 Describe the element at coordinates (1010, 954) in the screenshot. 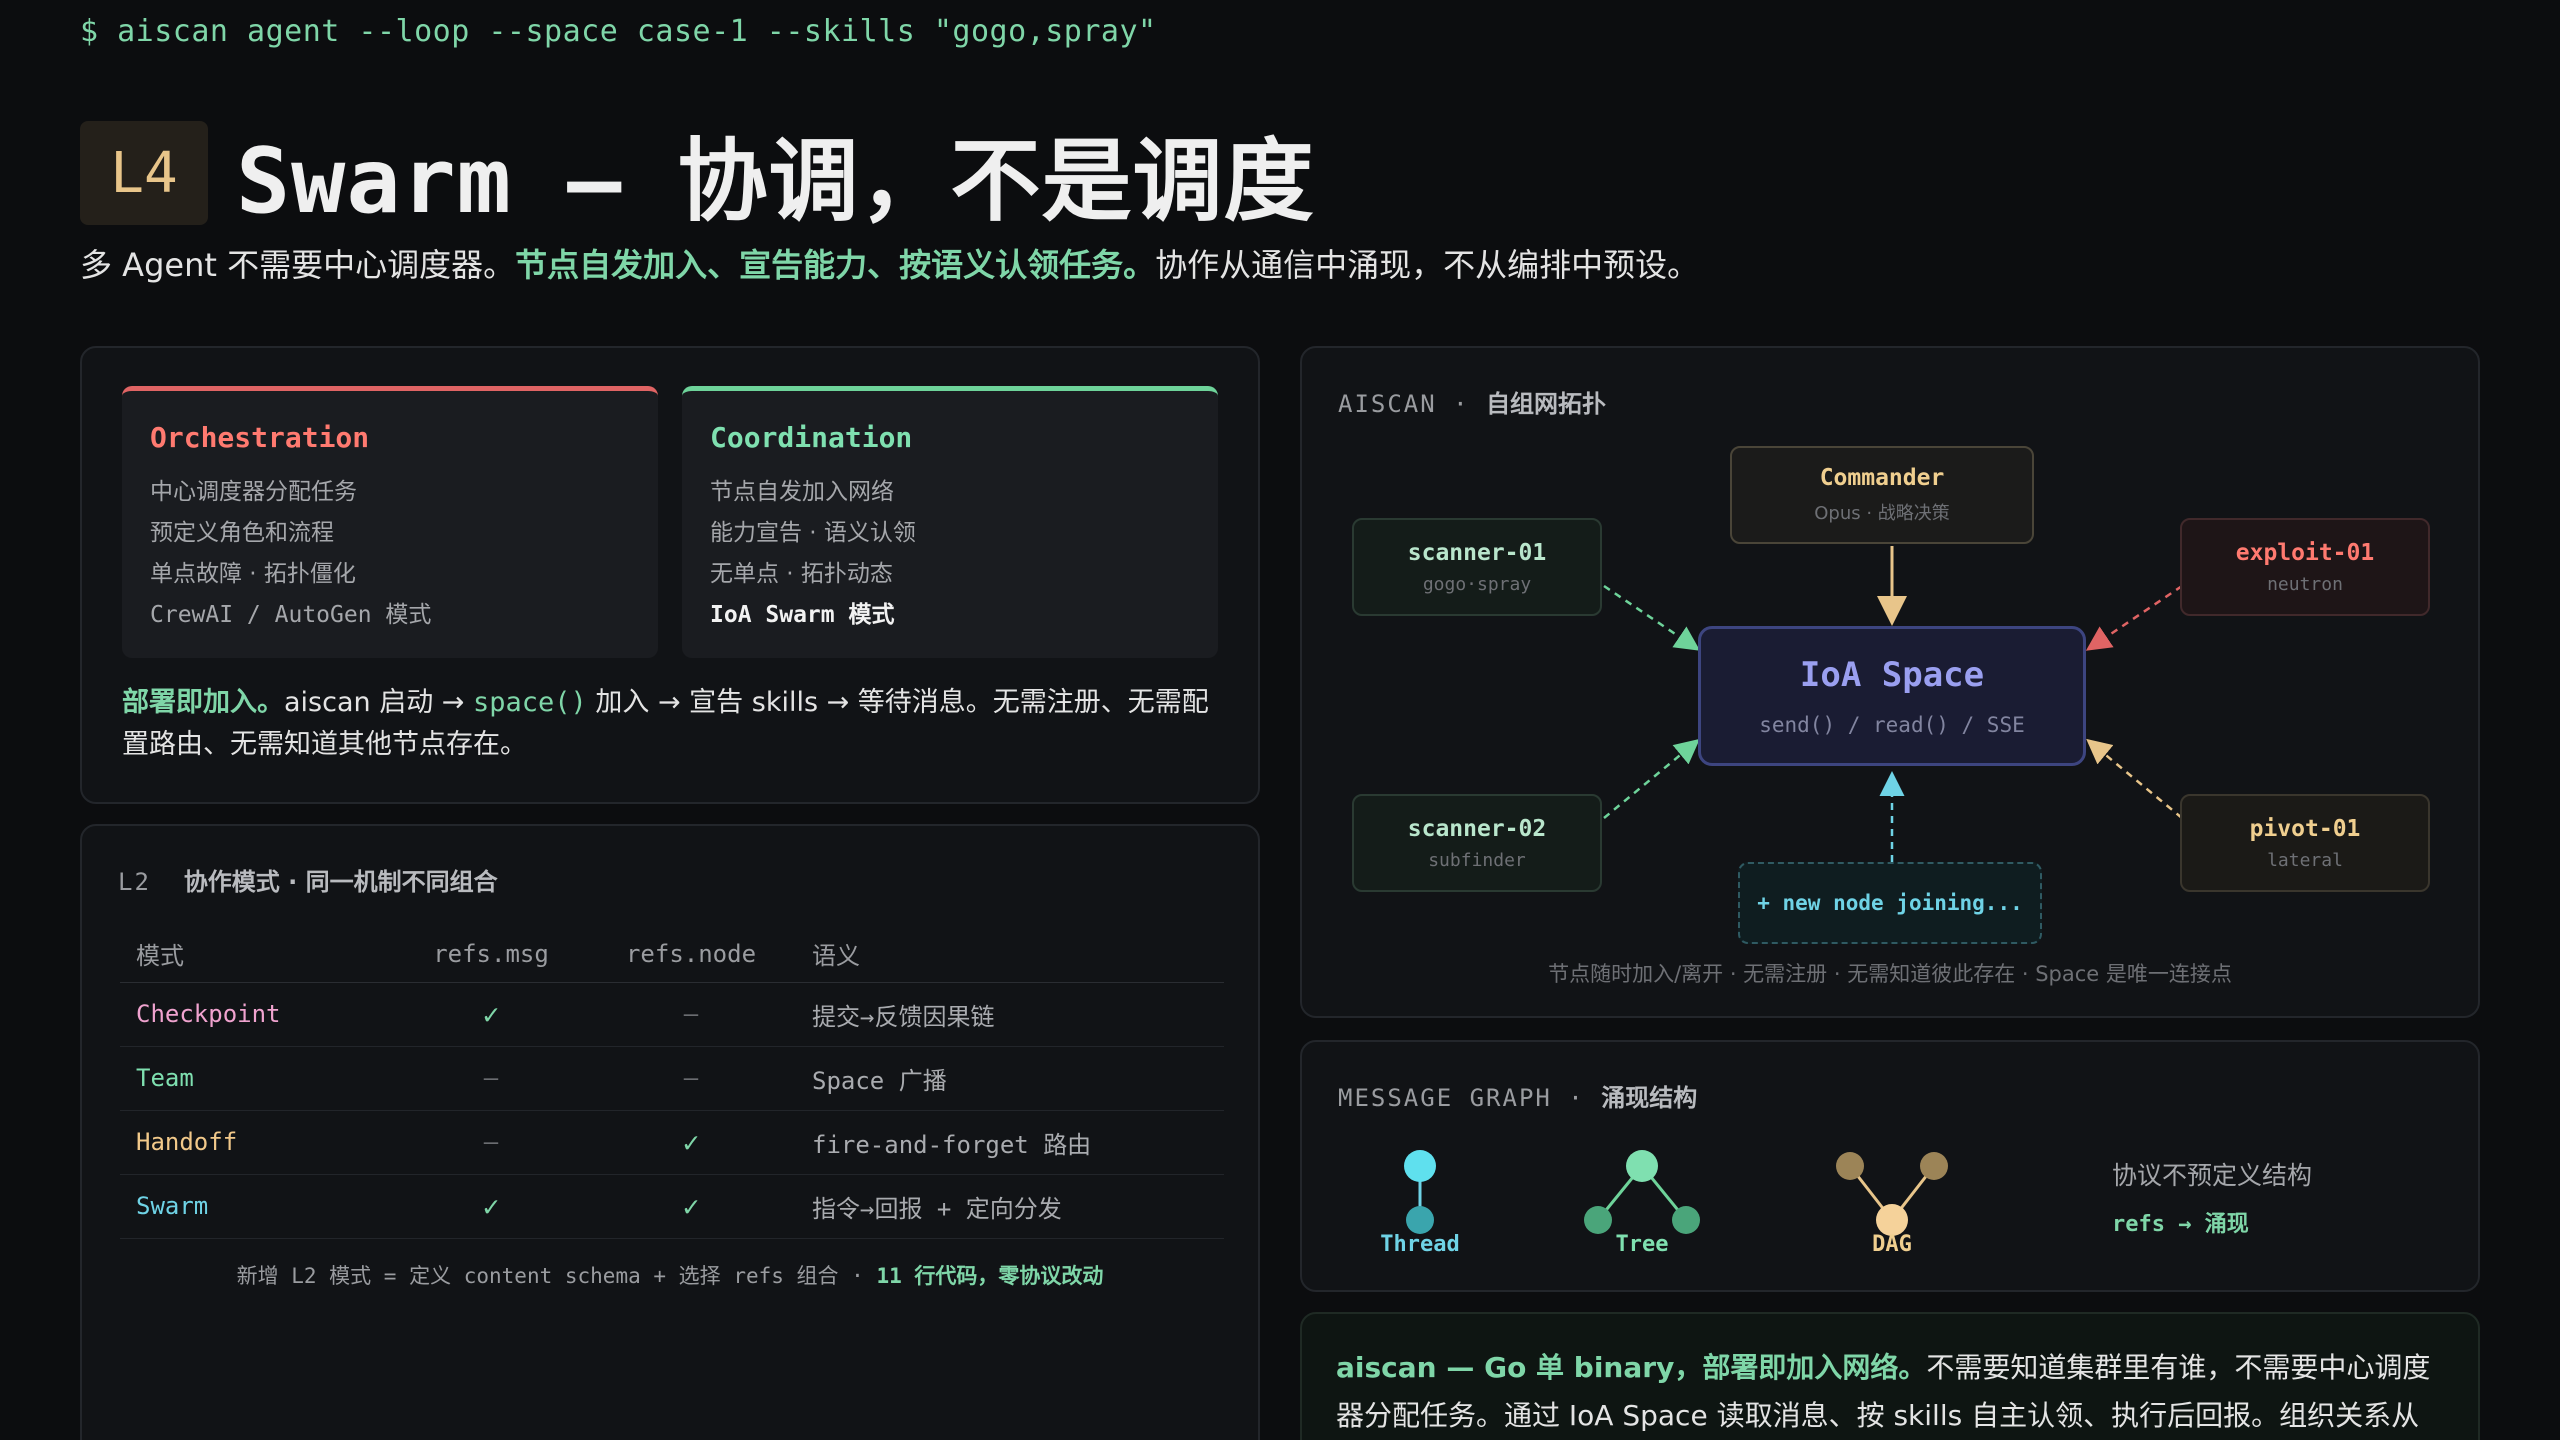

I see `column-header: 语义` at that location.